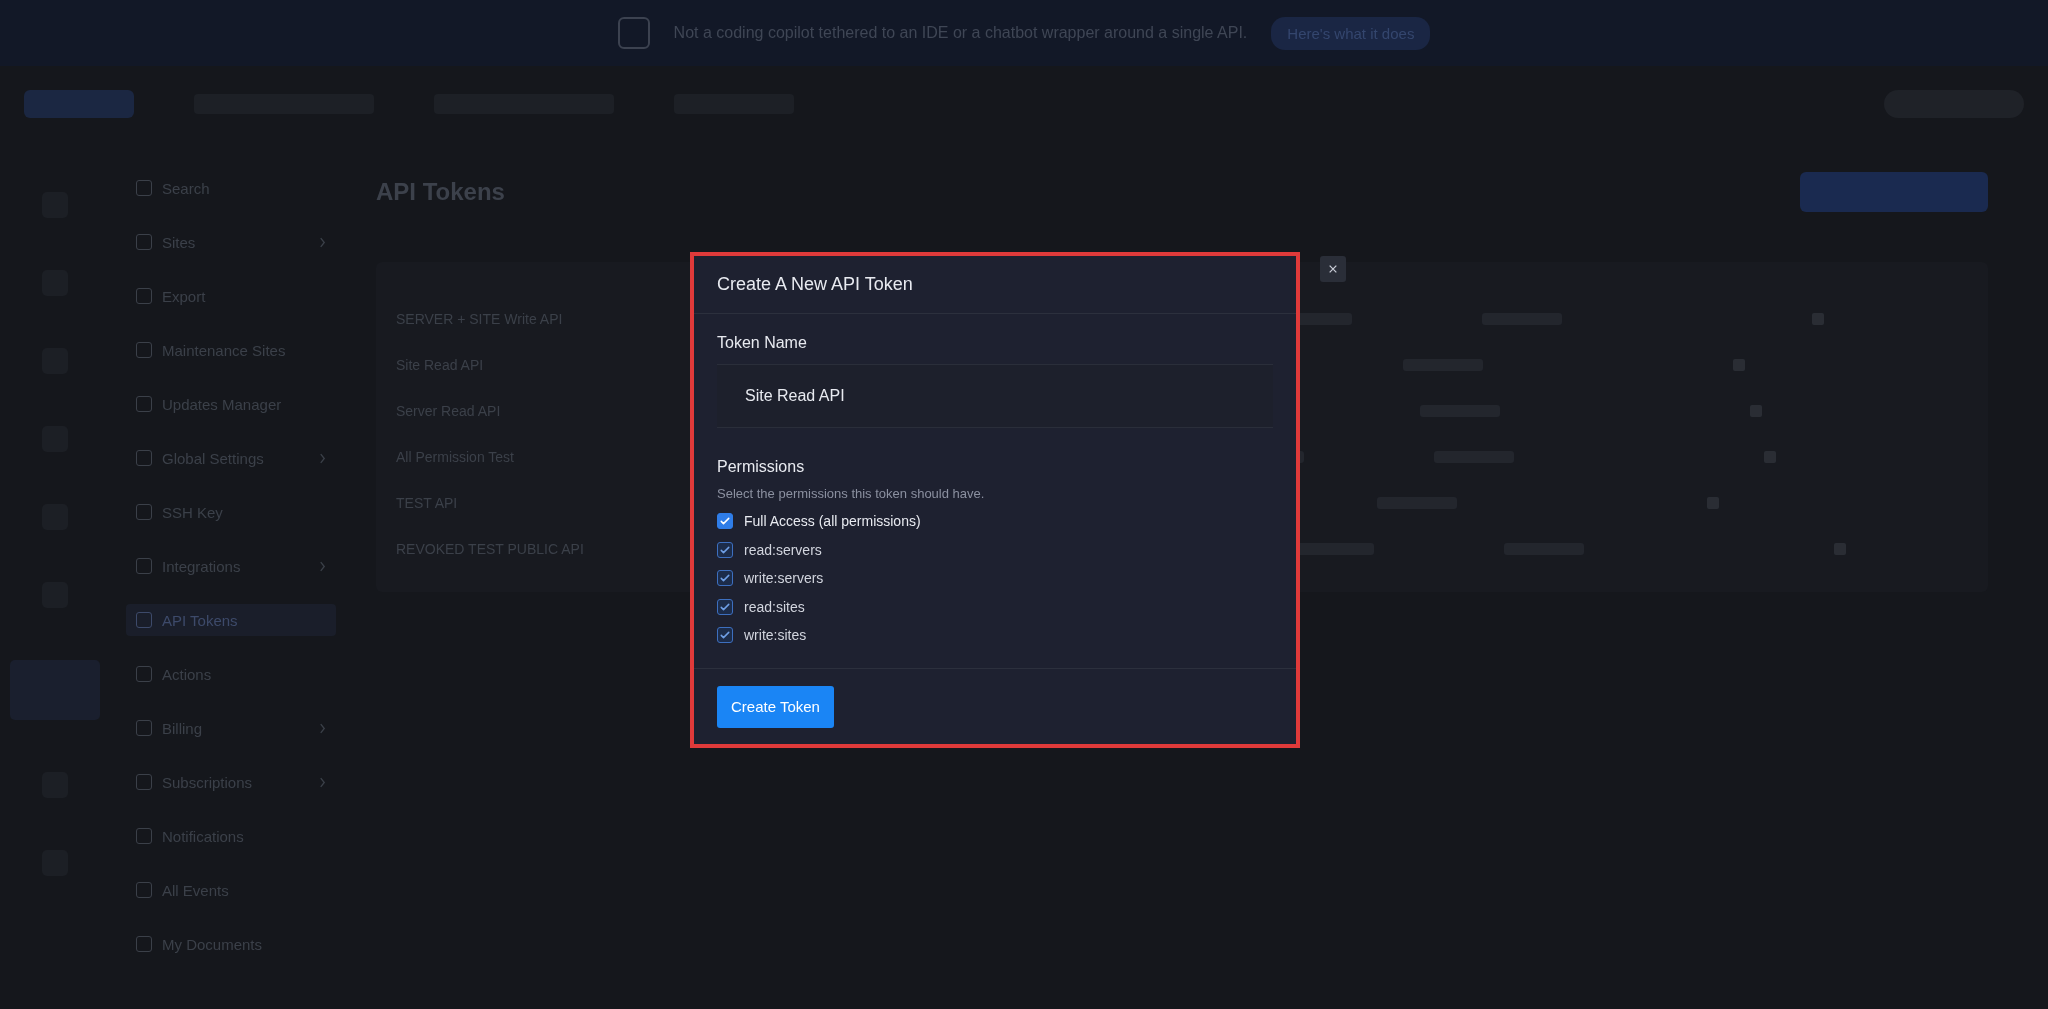  I want to click on nav-item: API Tokens, so click(231, 620).